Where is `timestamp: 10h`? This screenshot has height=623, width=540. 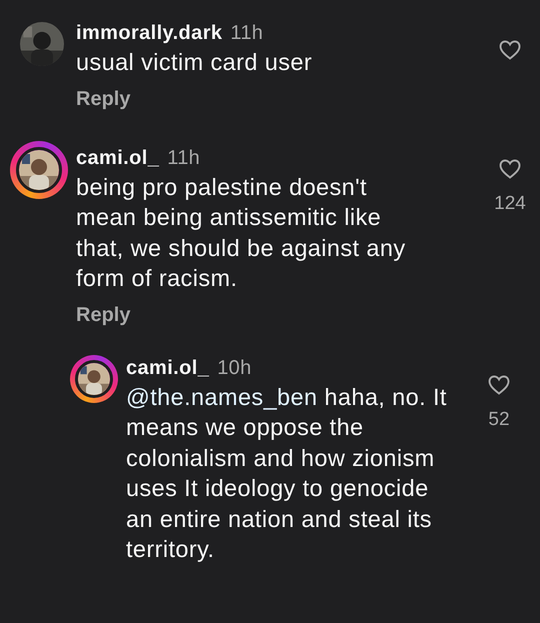 timestamp: 10h is located at coordinates (234, 368).